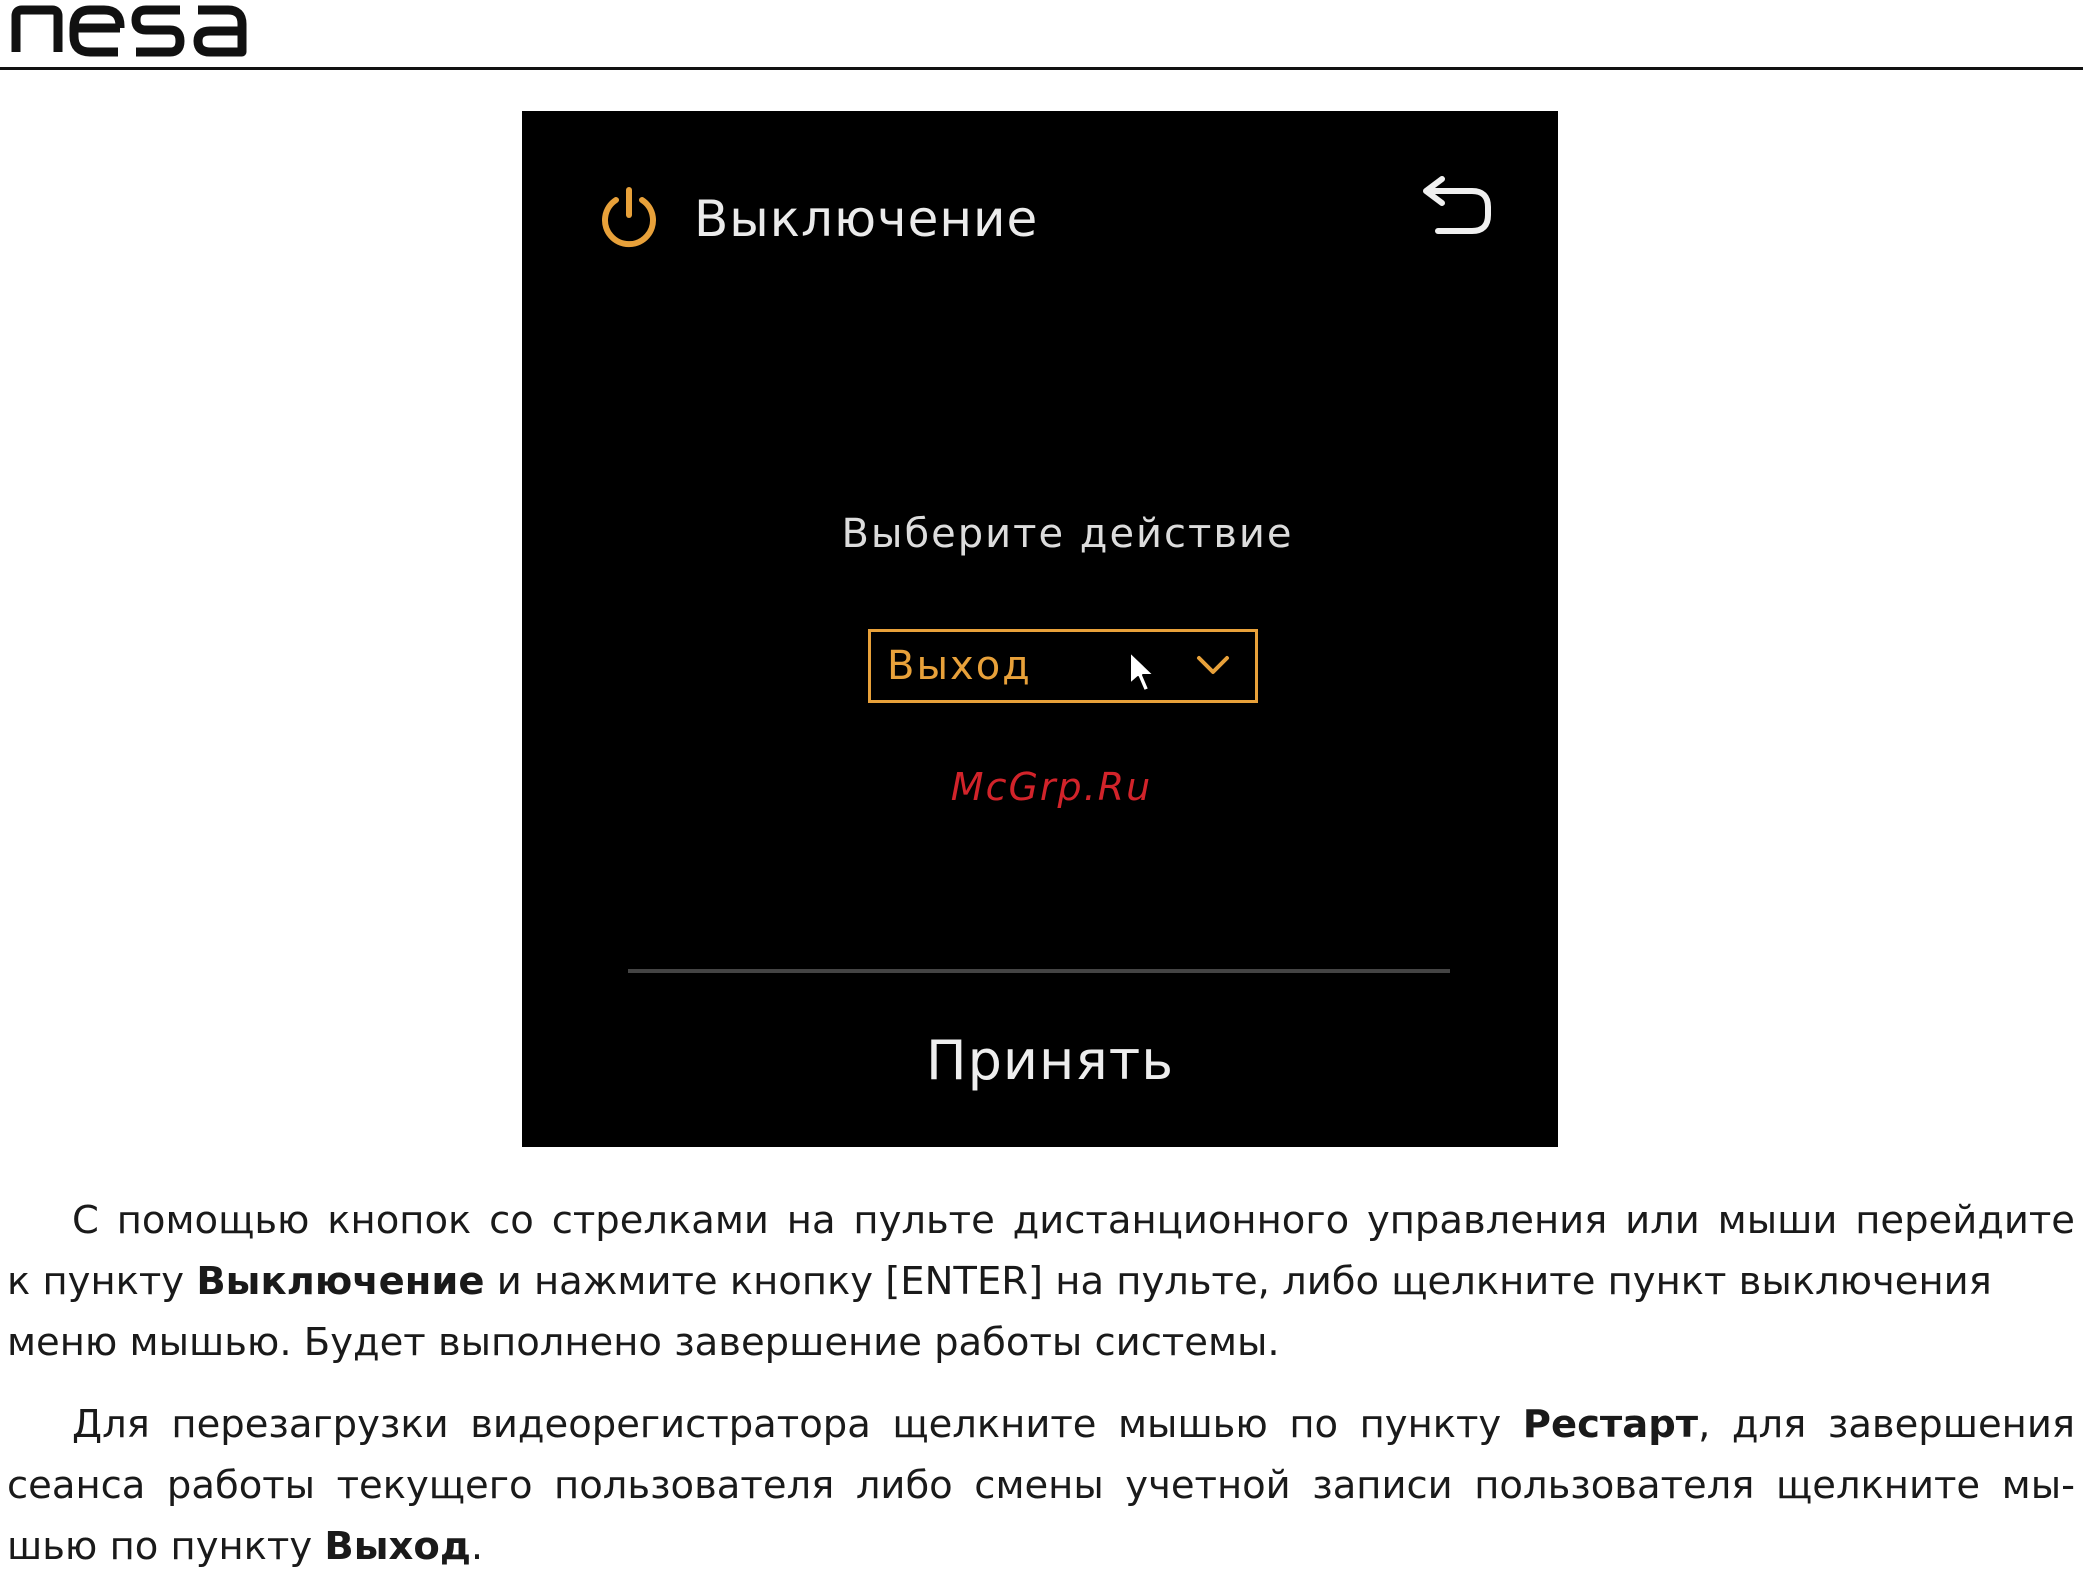 The width and height of the screenshot is (2083, 1577). Describe the element at coordinates (1039, 971) in the screenshot. I see `dialog-divider` at that location.